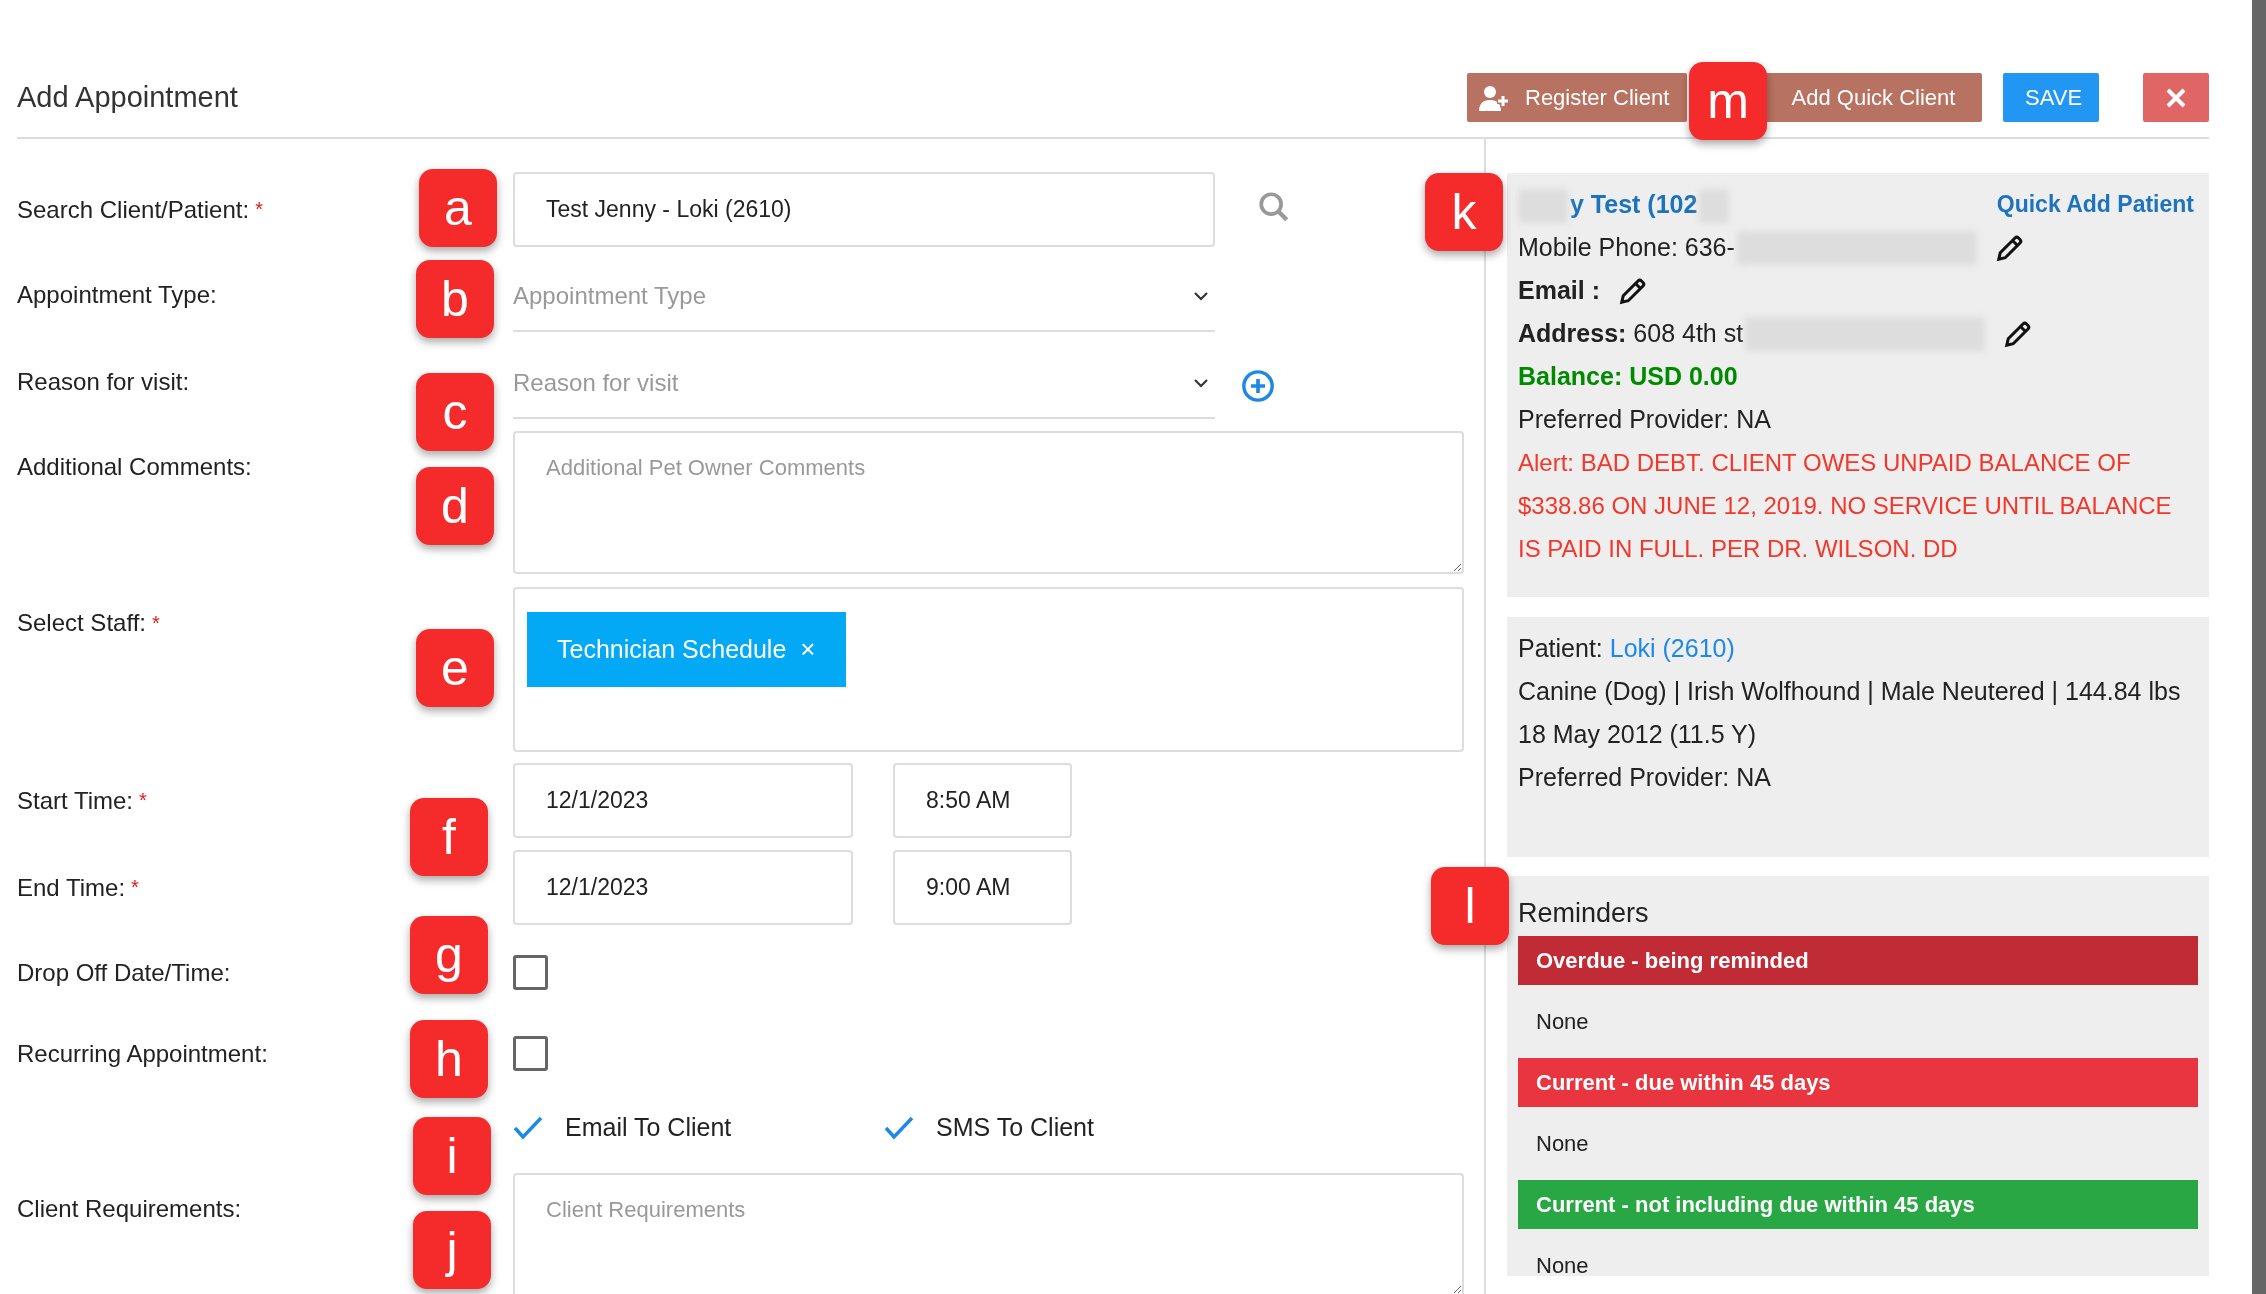  I want to click on alert-text: Alert: BAD DEBT. CLIENT OWES UNPAID BALANCE OF $338.86 ON JUNE 12, 2019. NO SERVICE UNTIL BALANCE IS PAID IN FULL. PER DR. WILSON. DD, so click(1845, 506).